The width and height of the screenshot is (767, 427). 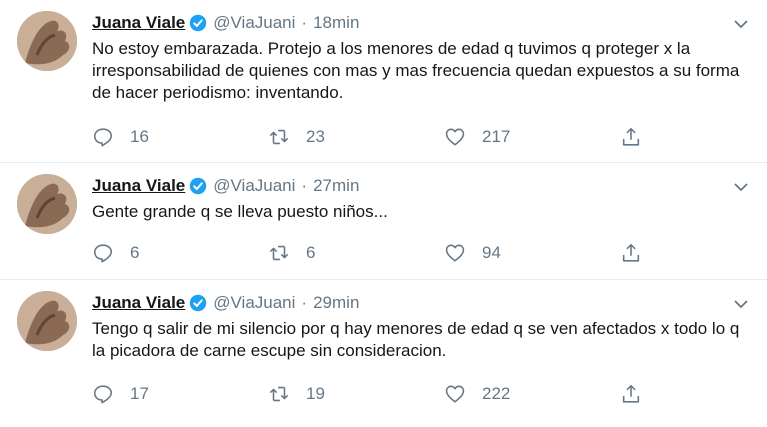 I want to click on retweet-count: 19, so click(x=315, y=393).